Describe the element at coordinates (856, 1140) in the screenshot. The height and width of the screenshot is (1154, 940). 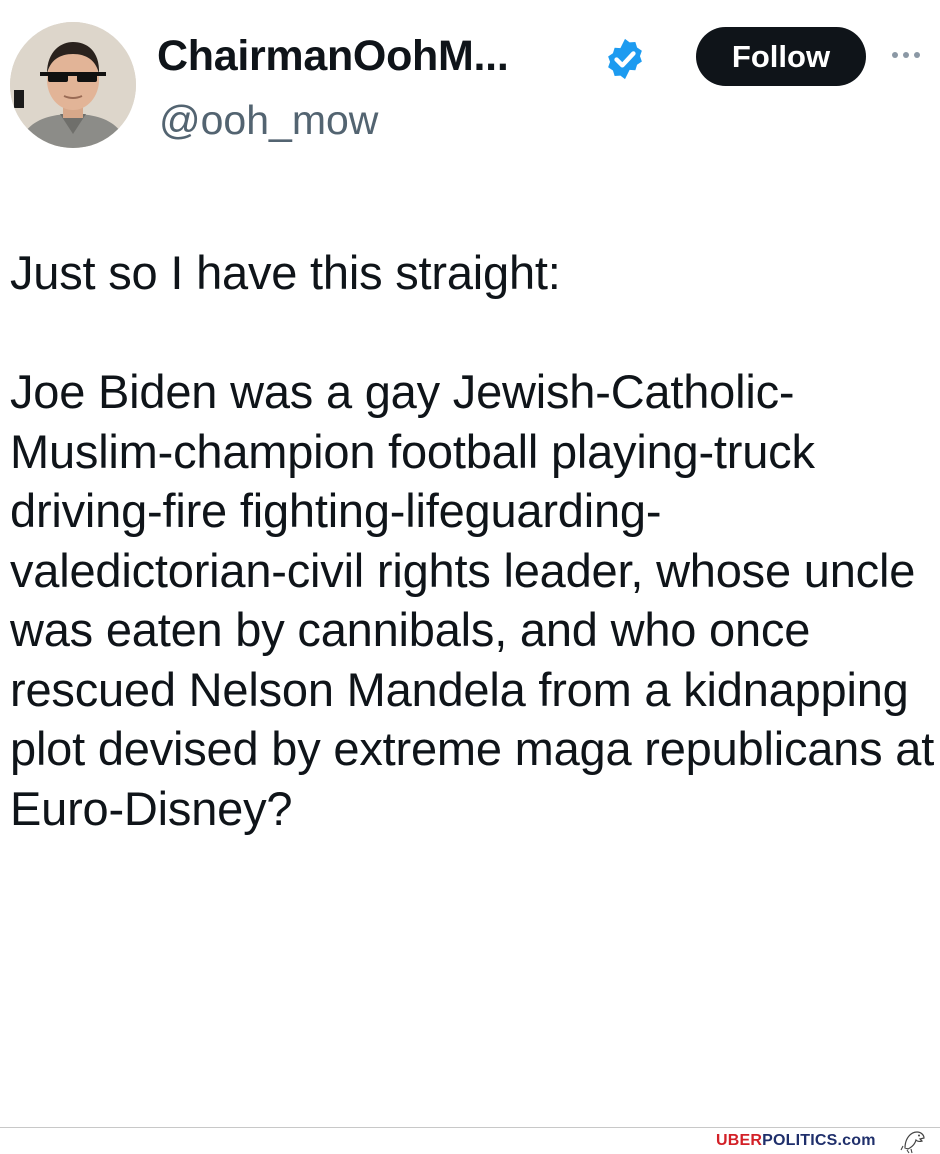
I see `watermark-part-domain: .com` at that location.